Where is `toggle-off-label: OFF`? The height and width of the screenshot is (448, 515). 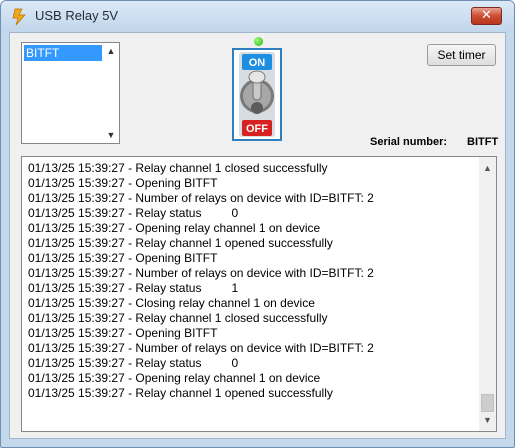
toggle-off-label: OFF is located at coordinates (257, 129).